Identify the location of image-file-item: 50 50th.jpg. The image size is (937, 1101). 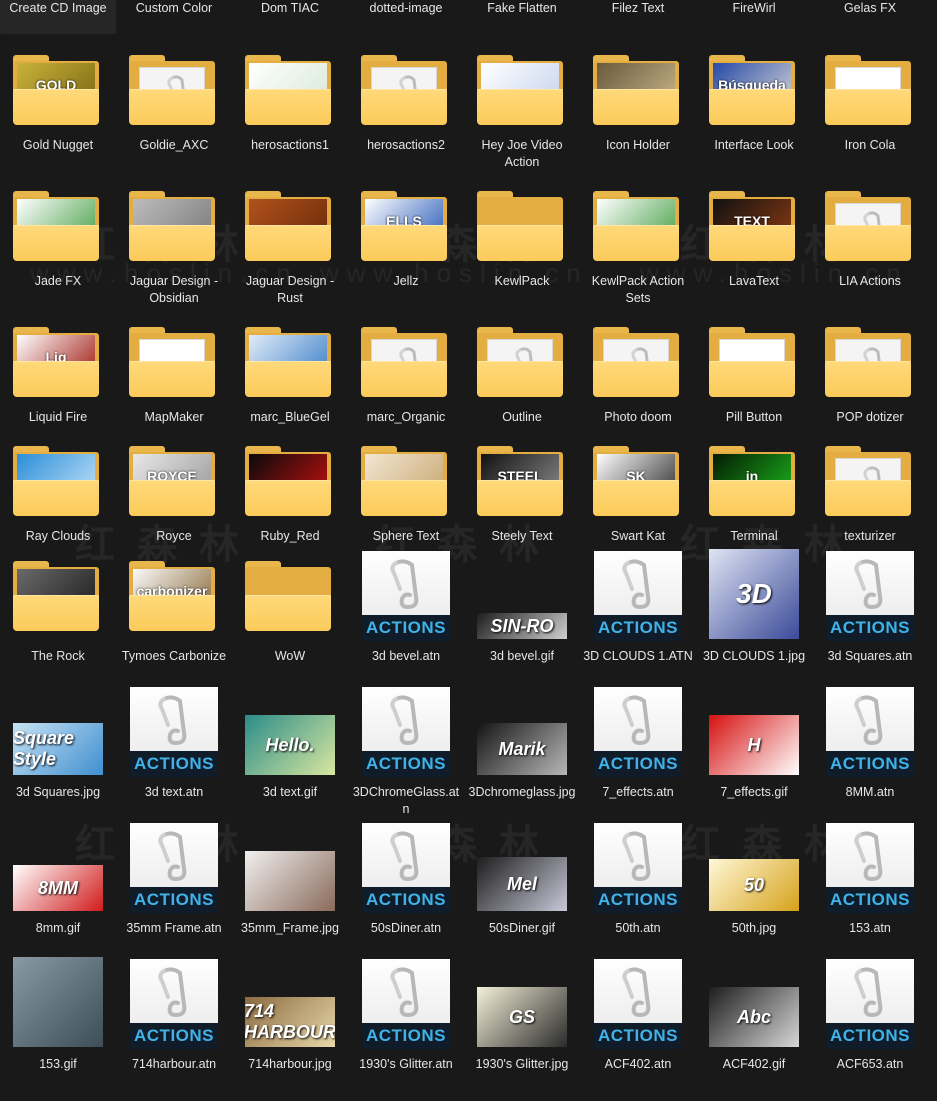
(754, 888).